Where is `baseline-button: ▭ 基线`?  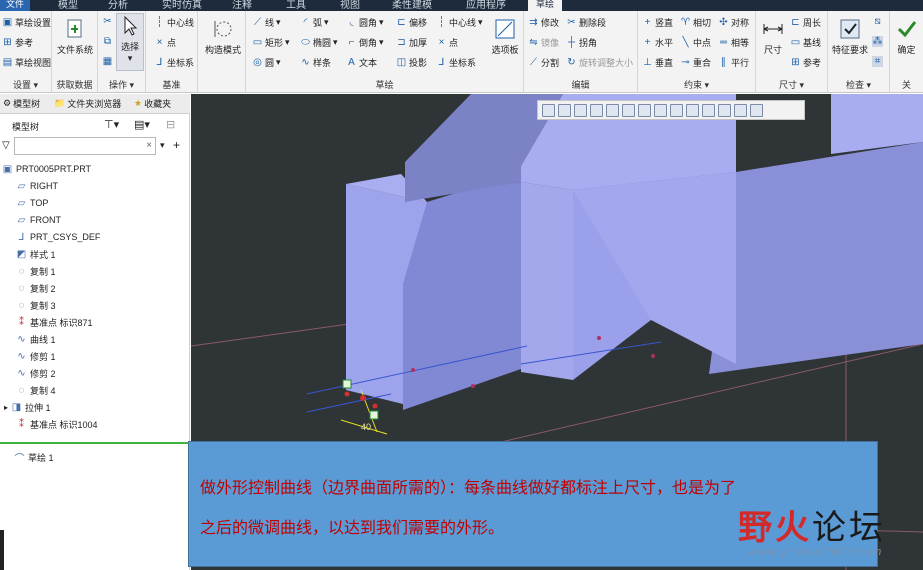 baseline-button: ▭ 基线 is located at coordinates (805, 42).